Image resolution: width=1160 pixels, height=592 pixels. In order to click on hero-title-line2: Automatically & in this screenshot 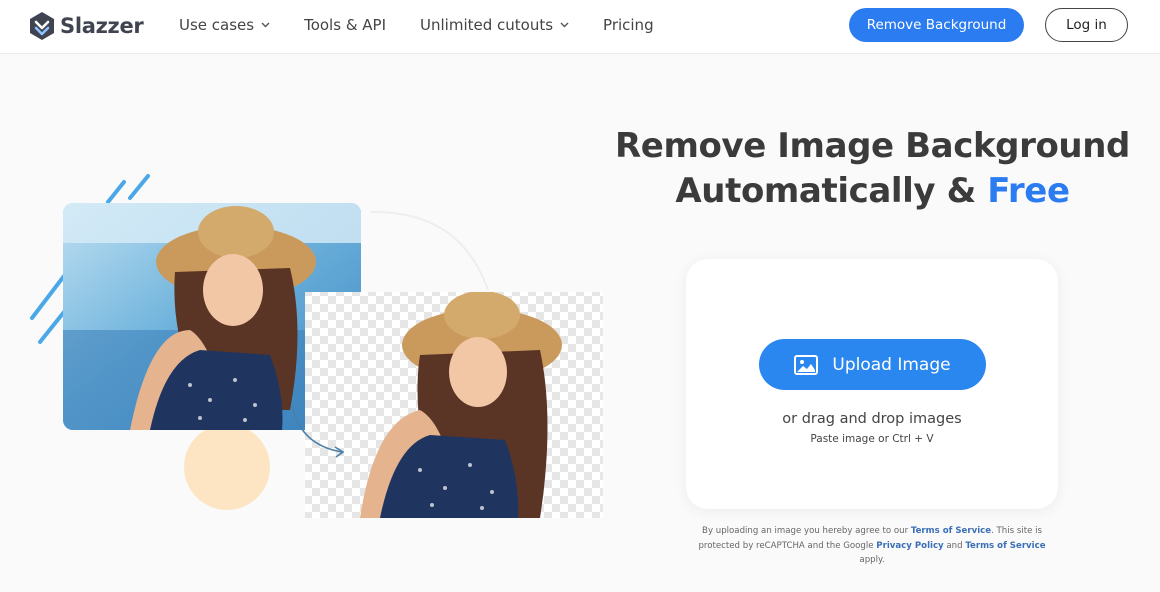, I will do `click(825, 191)`.